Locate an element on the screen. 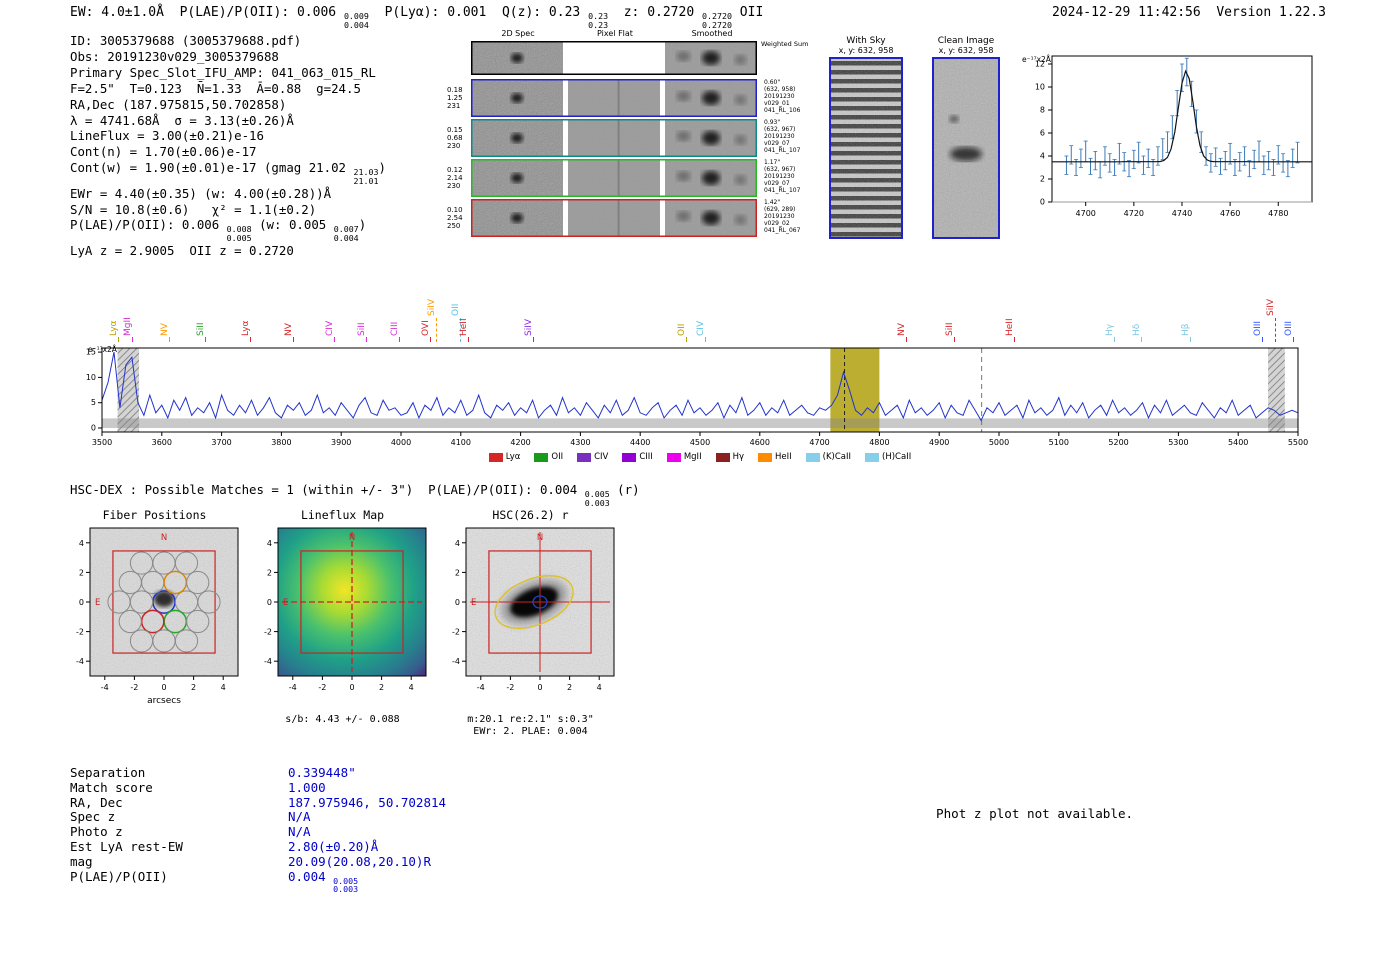 Image resolution: width=1400 pixels, height=953 pixels. line-label-SiIV: SiIV is located at coordinates (528, 327).